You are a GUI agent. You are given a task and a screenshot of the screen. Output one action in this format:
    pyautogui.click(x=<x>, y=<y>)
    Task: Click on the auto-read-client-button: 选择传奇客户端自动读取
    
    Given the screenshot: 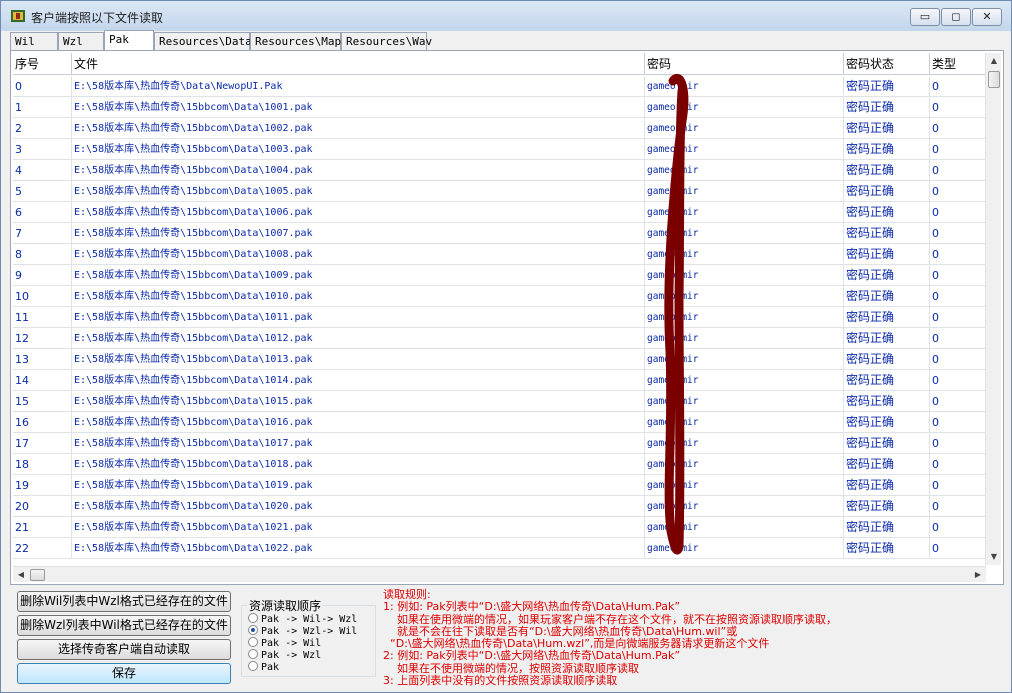 What is the action you would take?
    pyautogui.click(x=124, y=649)
    